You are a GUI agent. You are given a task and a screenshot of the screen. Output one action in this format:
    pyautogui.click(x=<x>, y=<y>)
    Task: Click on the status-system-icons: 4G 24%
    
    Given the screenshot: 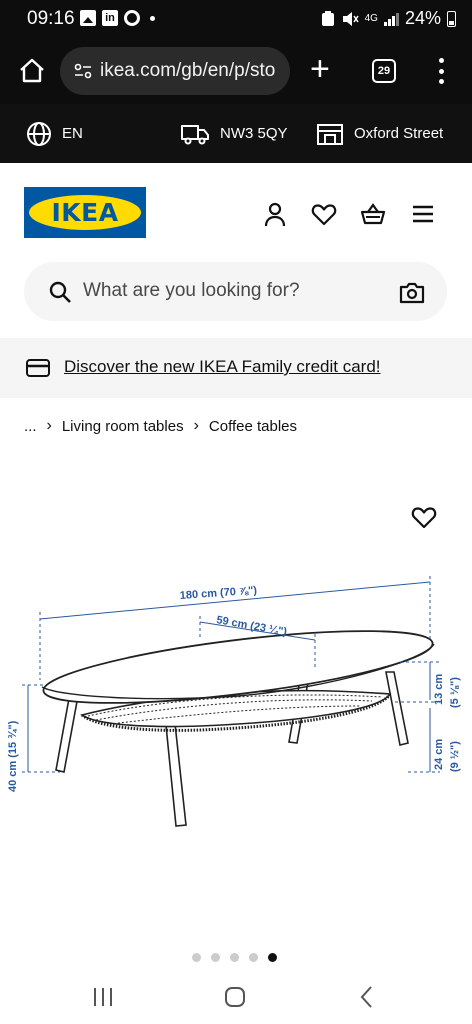 What is the action you would take?
    pyautogui.click(x=388, y=18)
    